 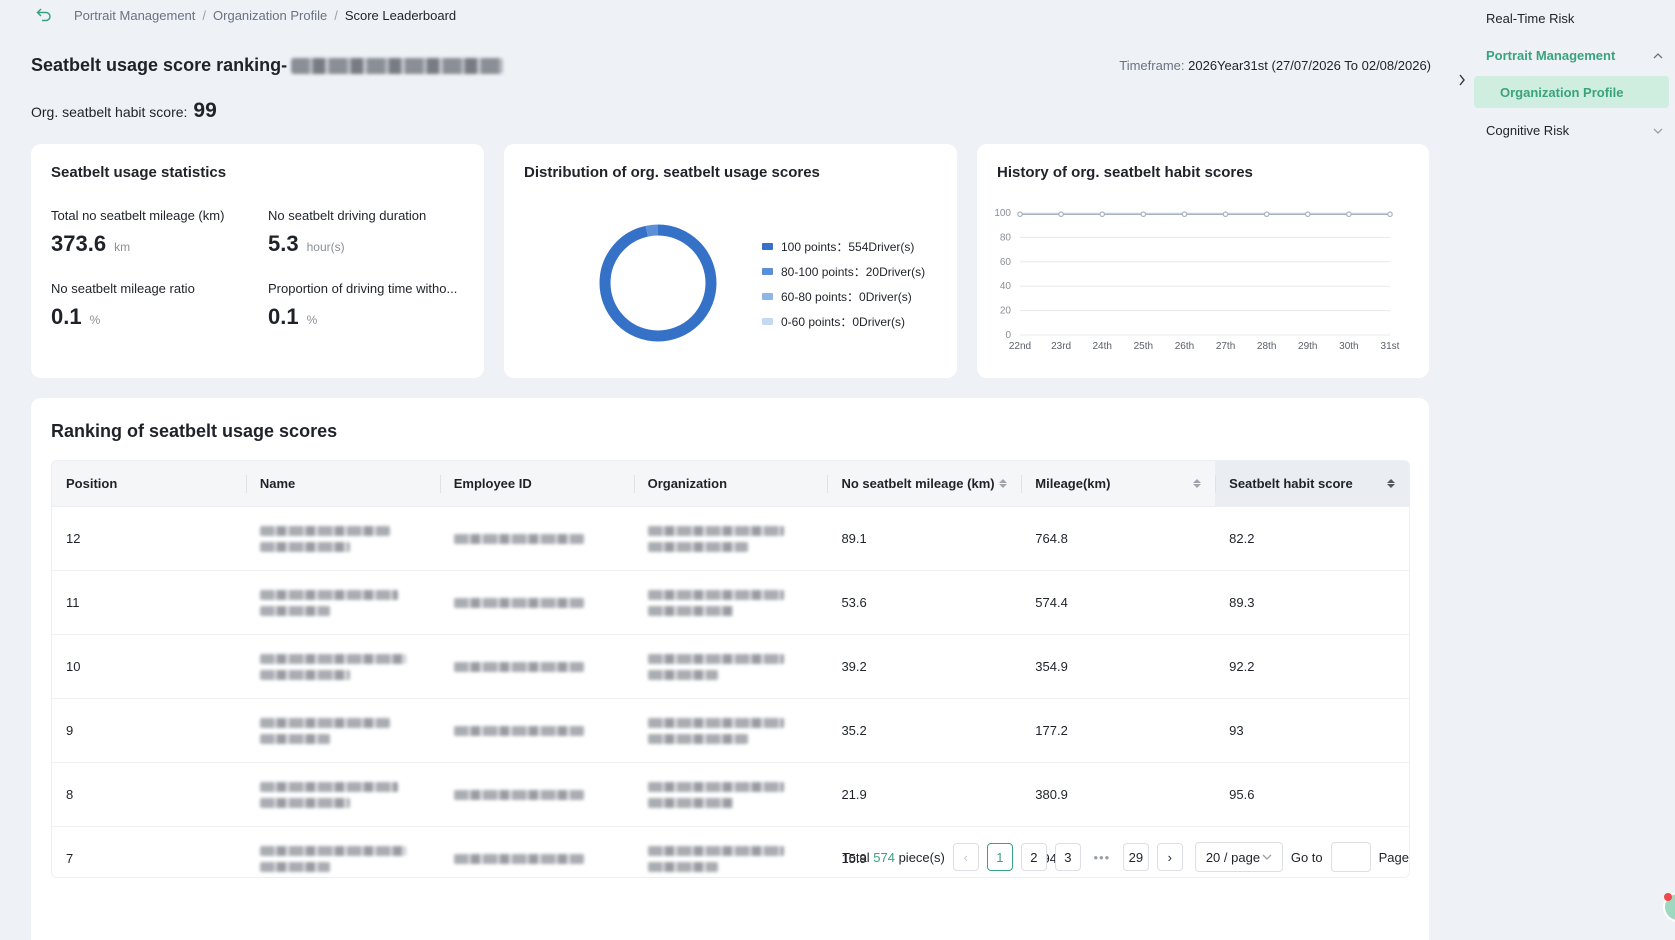 What do you see at coordinates (1574, 130) in the screenshot?
I see `menu-item-cognitive-risk: Cognitive Risk` at bounding box center [1574, 130].